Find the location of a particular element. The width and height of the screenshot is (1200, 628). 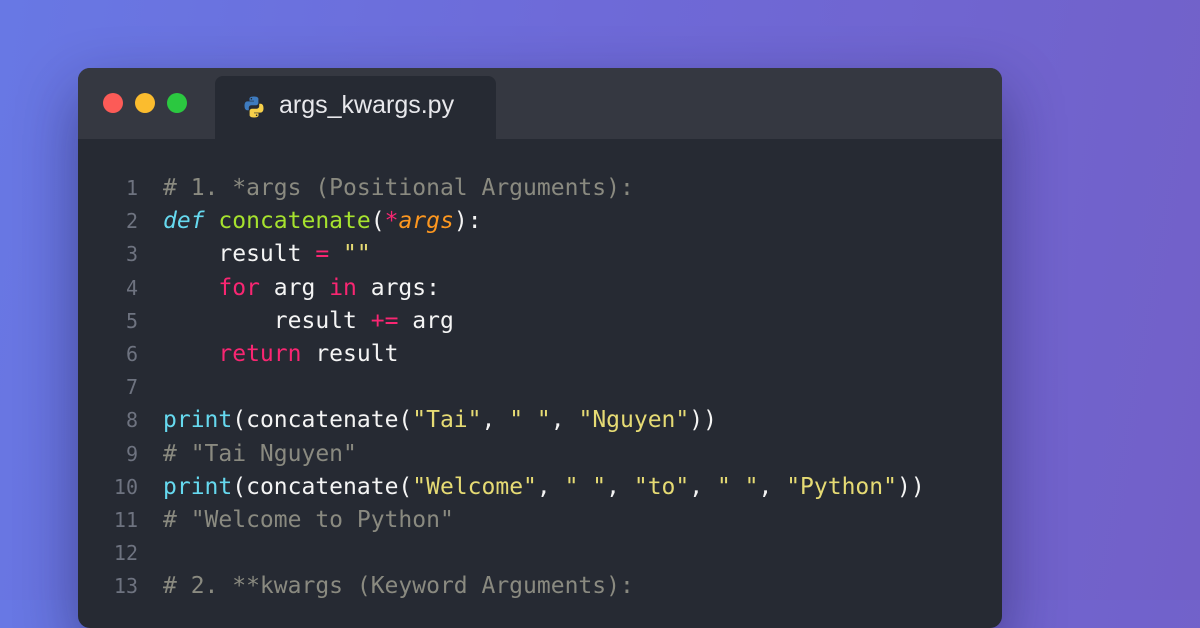

line-number: 3 is located at coordinates (131, 254).